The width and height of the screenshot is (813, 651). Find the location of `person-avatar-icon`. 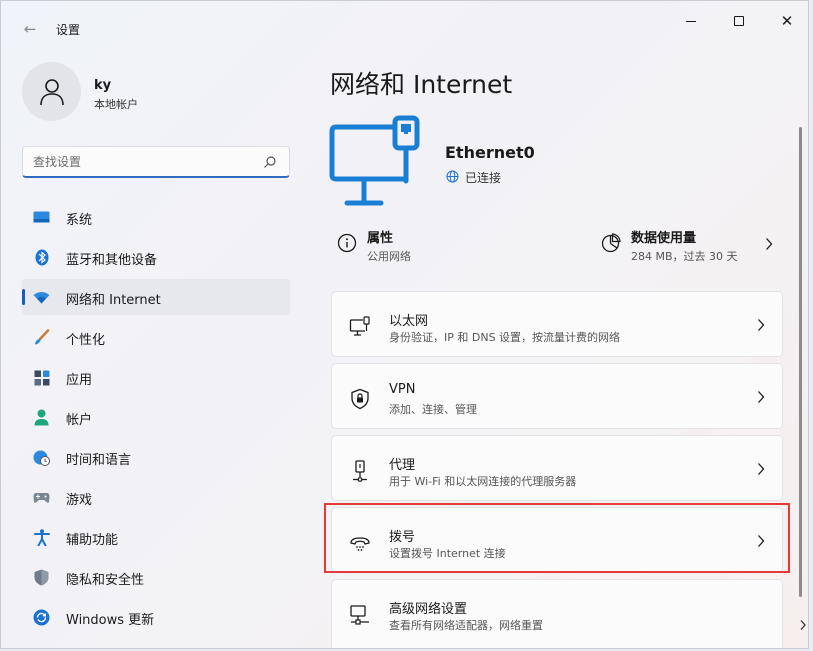

person-avatar-icon is located at coordinates (51, 91).